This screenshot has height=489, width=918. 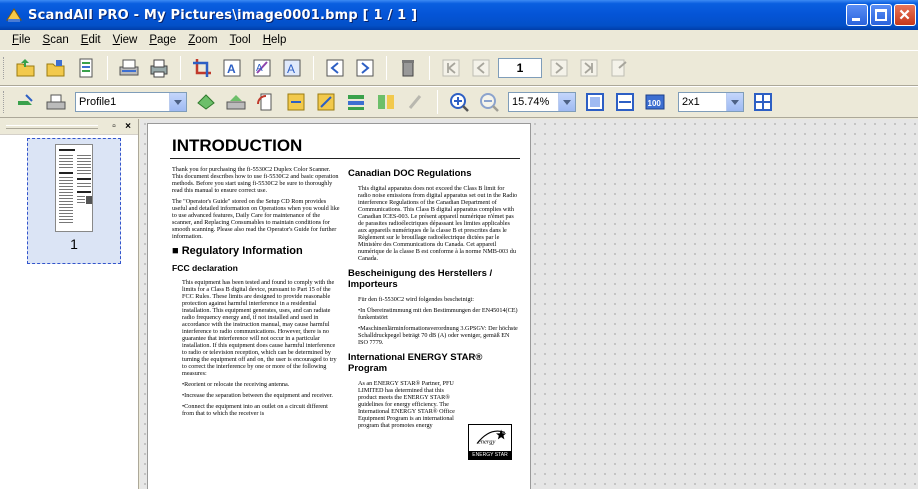 What do you see at coordinates (69, 304) in the screenshot?
I see `thumbnail-pane: ▫ × 1` at bounding box center [69, 304].